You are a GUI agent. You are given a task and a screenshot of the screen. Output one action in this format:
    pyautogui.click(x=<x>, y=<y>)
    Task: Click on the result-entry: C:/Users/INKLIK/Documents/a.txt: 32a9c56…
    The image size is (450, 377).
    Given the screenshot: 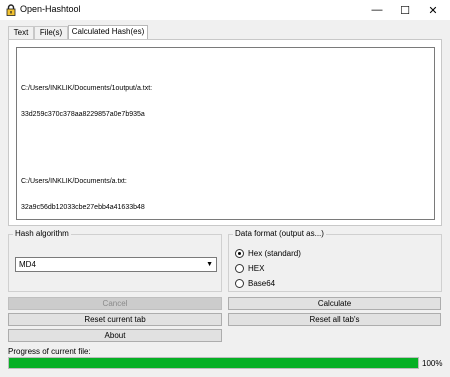 What is the action you would take?
    pyautogui.click(x=225, y=190)
    